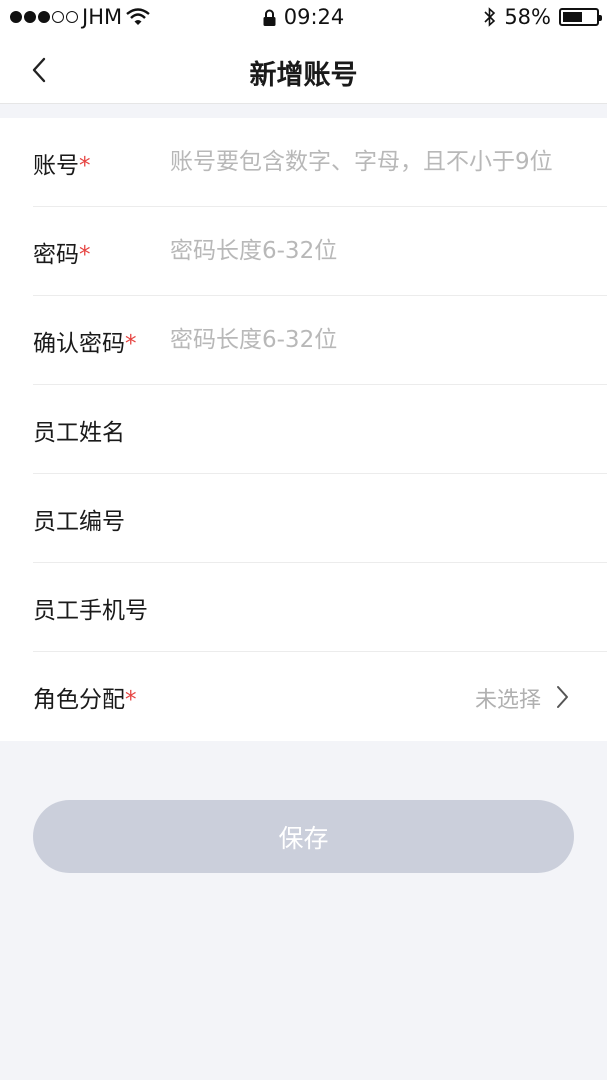 Image resolution: width=607 pixels, height=1080 pixels. I want to click on password-row: 密码*, so click(320, 251).